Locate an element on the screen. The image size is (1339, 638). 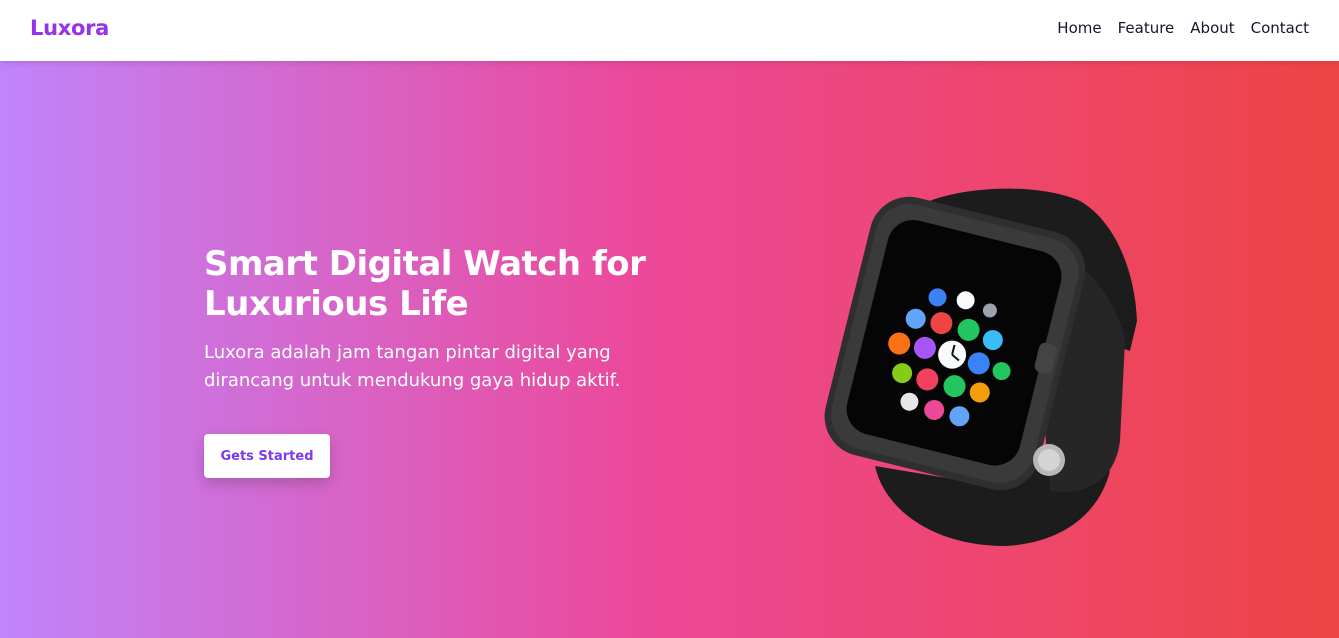
nav-link-feature: Feature is located at coordinates (1146, 28).